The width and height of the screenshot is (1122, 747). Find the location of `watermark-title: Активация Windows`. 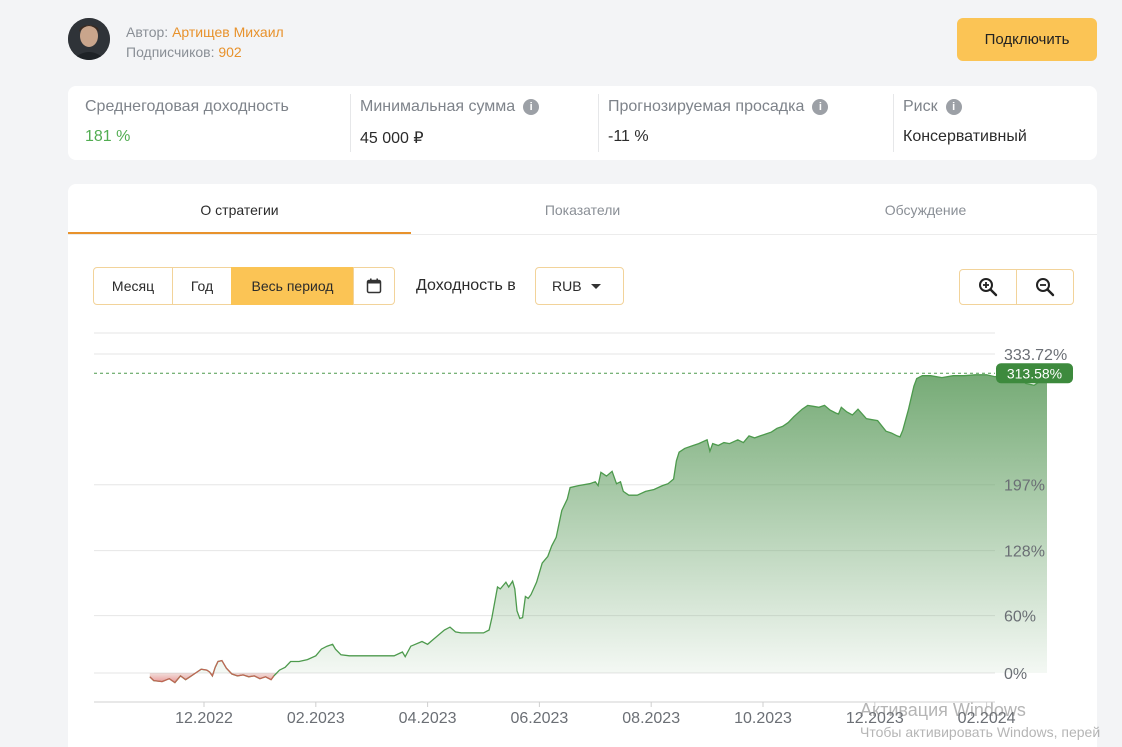

watermark-title: Активация Windows is located at coordinates (943, 710).